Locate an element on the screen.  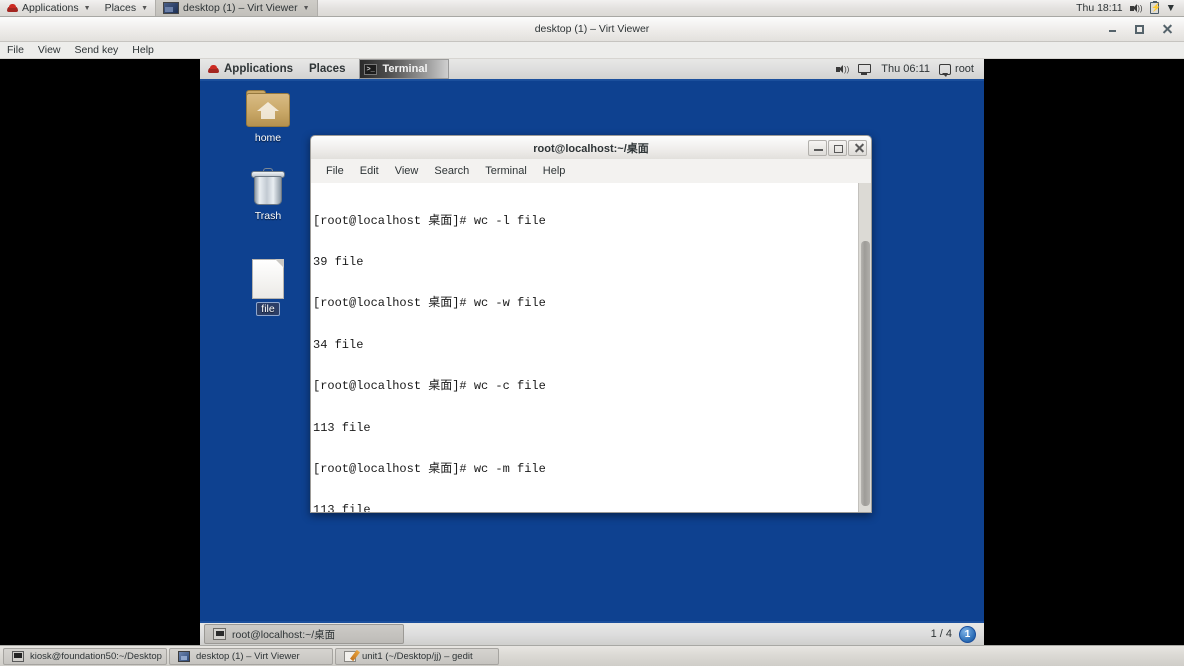
desktop-icon-trash: Trash is located at coordinates (268, 195).